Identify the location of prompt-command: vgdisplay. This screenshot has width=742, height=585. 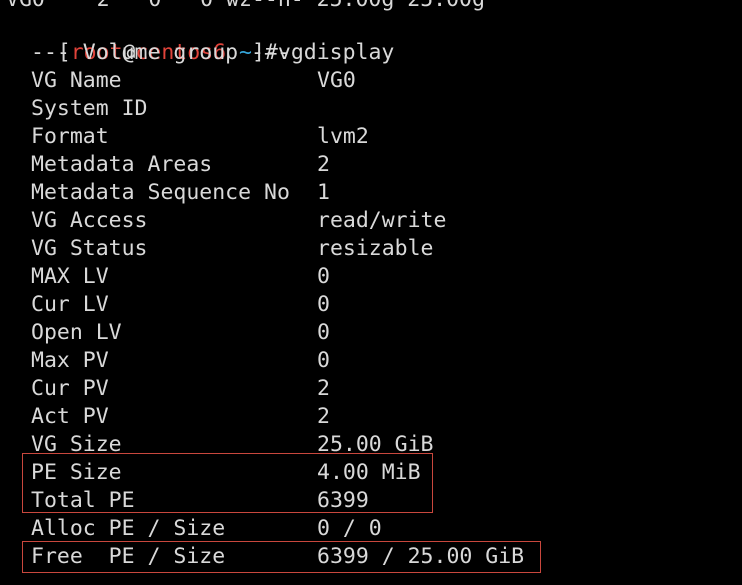
(336, 52).